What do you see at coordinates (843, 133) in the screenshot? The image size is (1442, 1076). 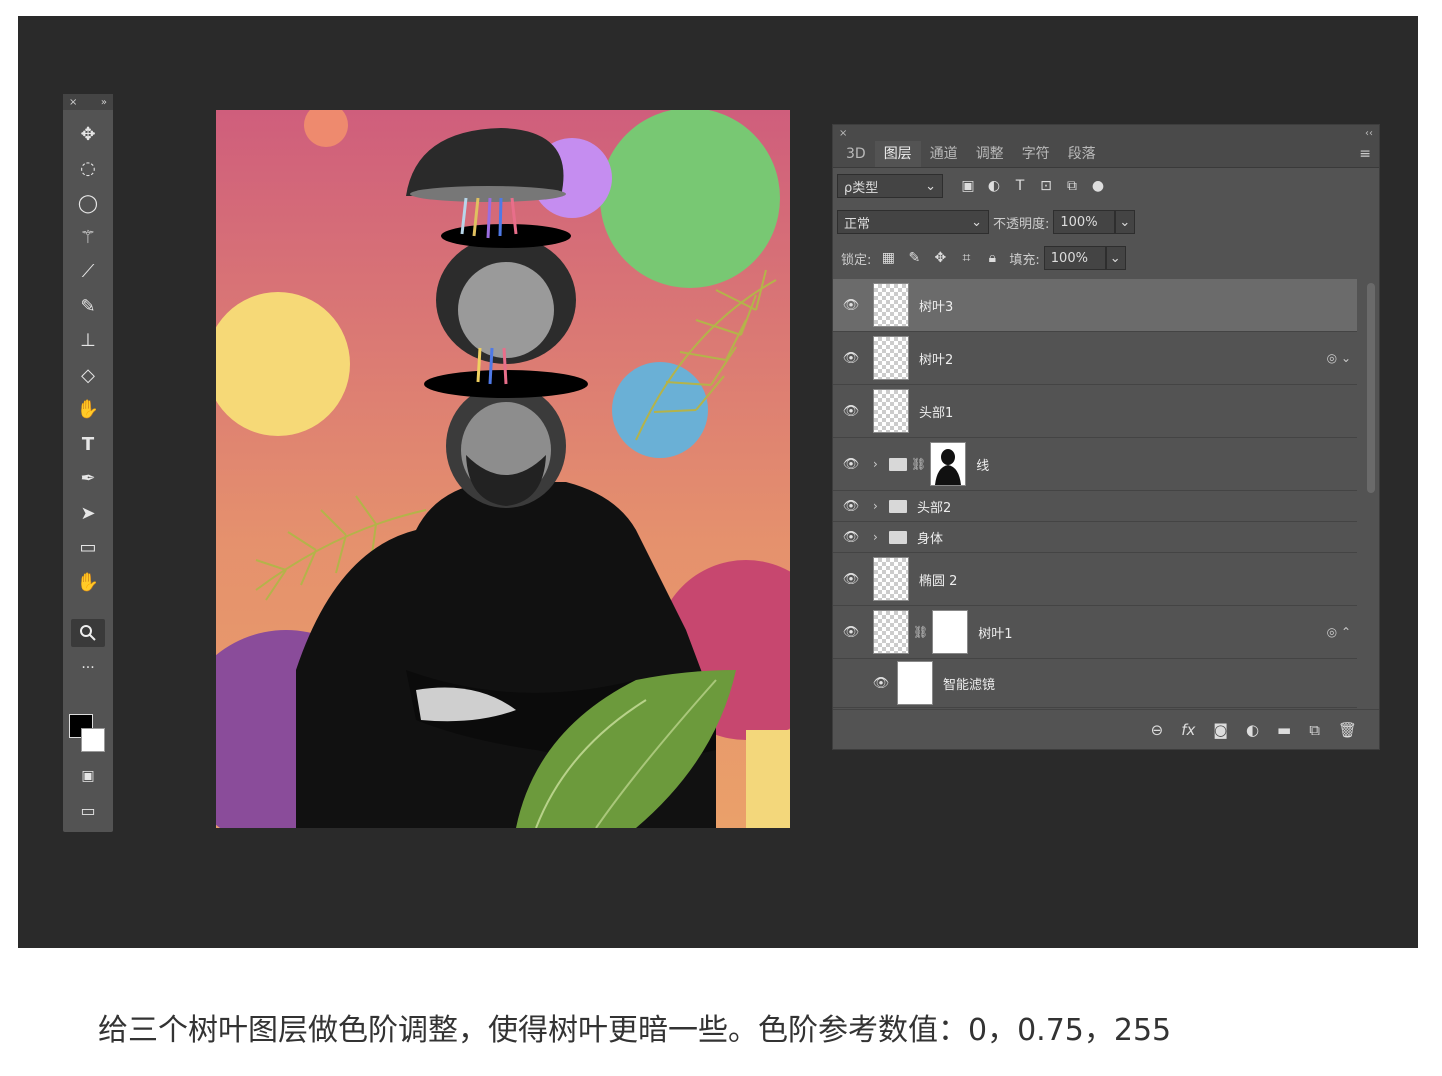 I see `panel-close-icon: ×` at bounding box center [843, 133].